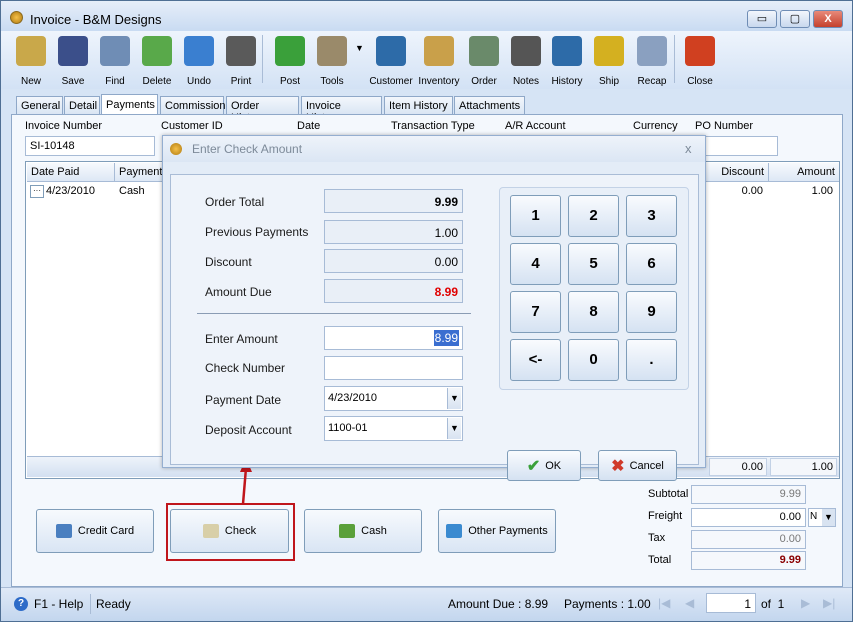  I want to click on tab-detail: Detail, so click(82, 105).